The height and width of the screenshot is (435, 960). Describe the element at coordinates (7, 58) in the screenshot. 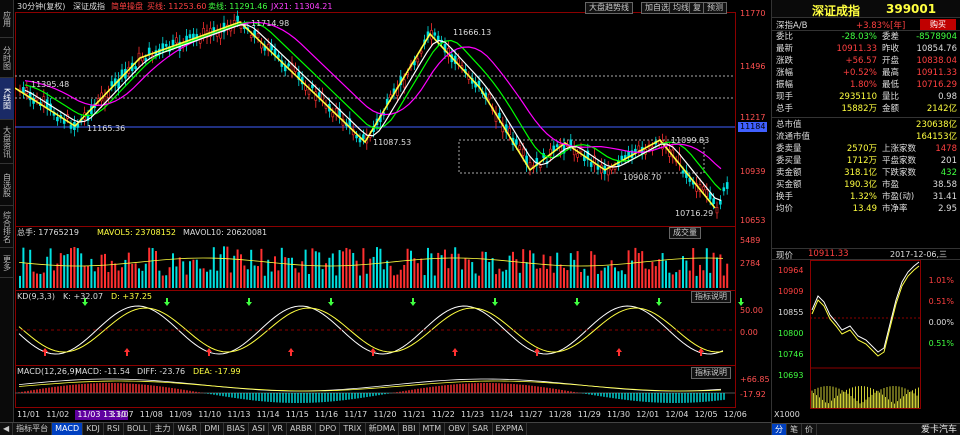

I see `left-tab-1: 分时图` at that location.